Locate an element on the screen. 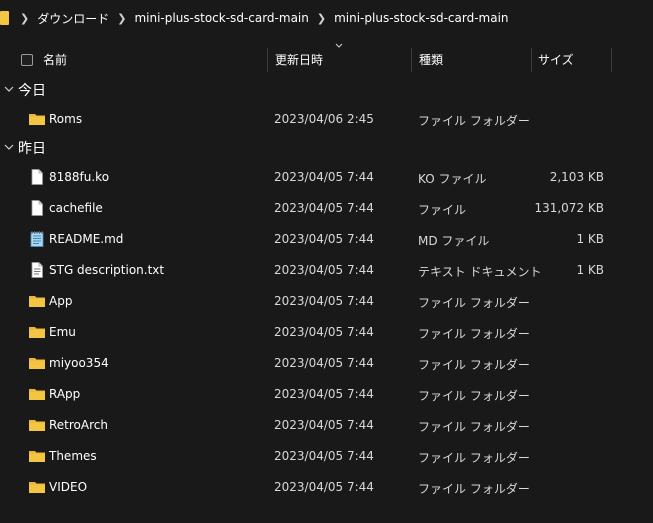 The width and height of the screenshot is (653, 523). list-item: RApp 2023/04/05 7:44 ファイル フォルダー is located at coordinates (326, 394).